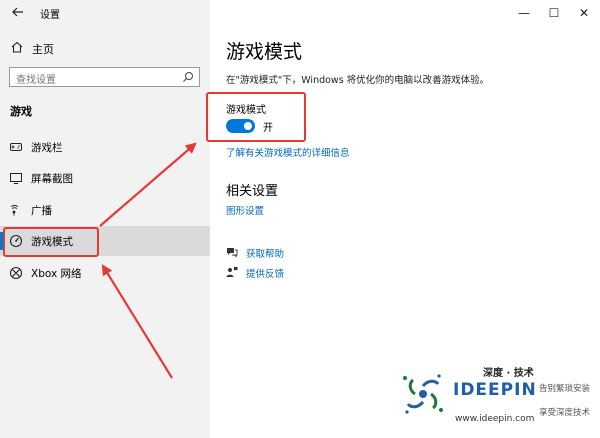 The image size is (600, 438). What do you see at coordinates (256, 117) in the screenshot?
I see `annotation-box-toggle` at bounding box center [256, 117].